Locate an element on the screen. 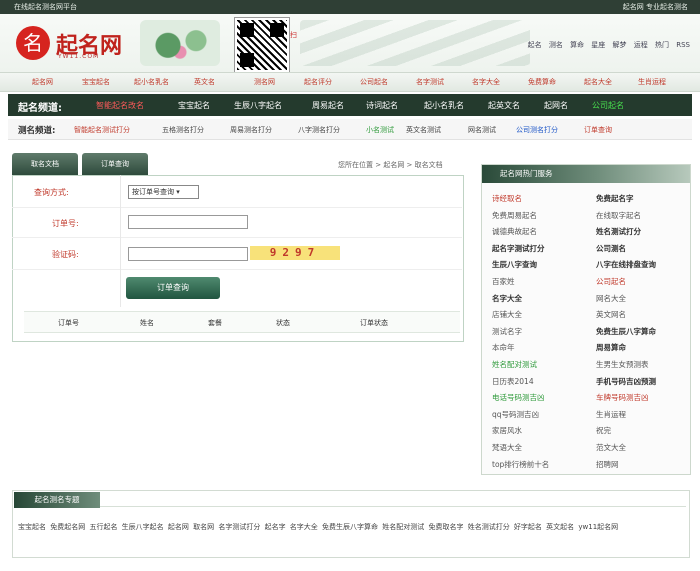 This screenshot has height=571, width=700. captcha-input is located at coordinates (188, 254).